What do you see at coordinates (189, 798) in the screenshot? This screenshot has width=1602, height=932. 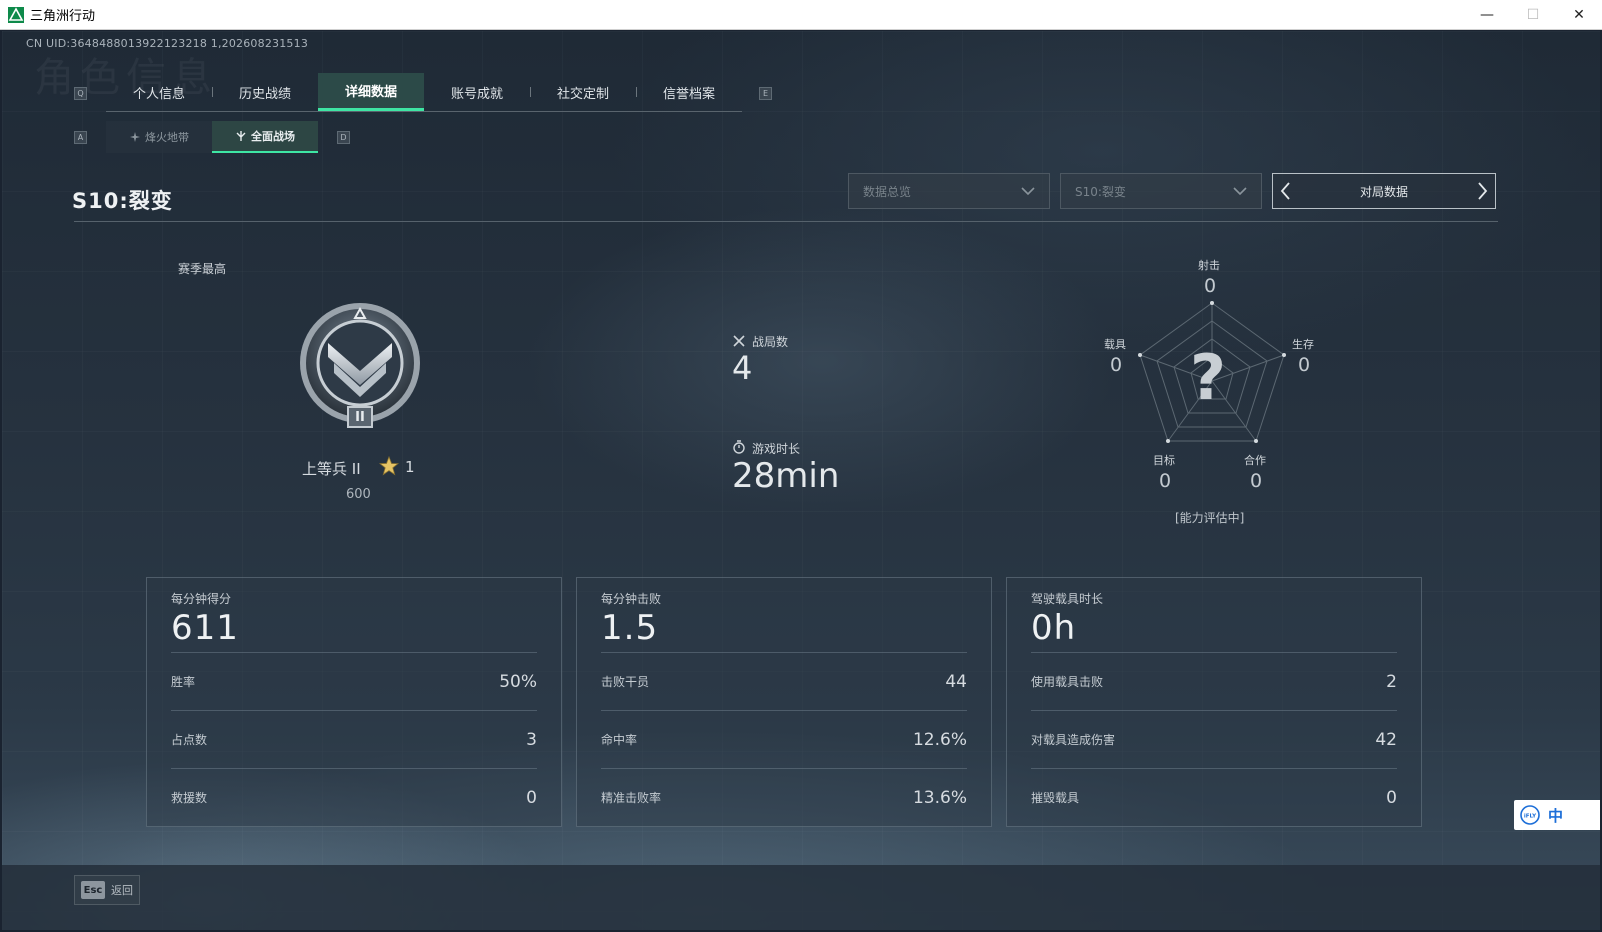 I see `row-label: 救援数` at bounding box center [189, 798].